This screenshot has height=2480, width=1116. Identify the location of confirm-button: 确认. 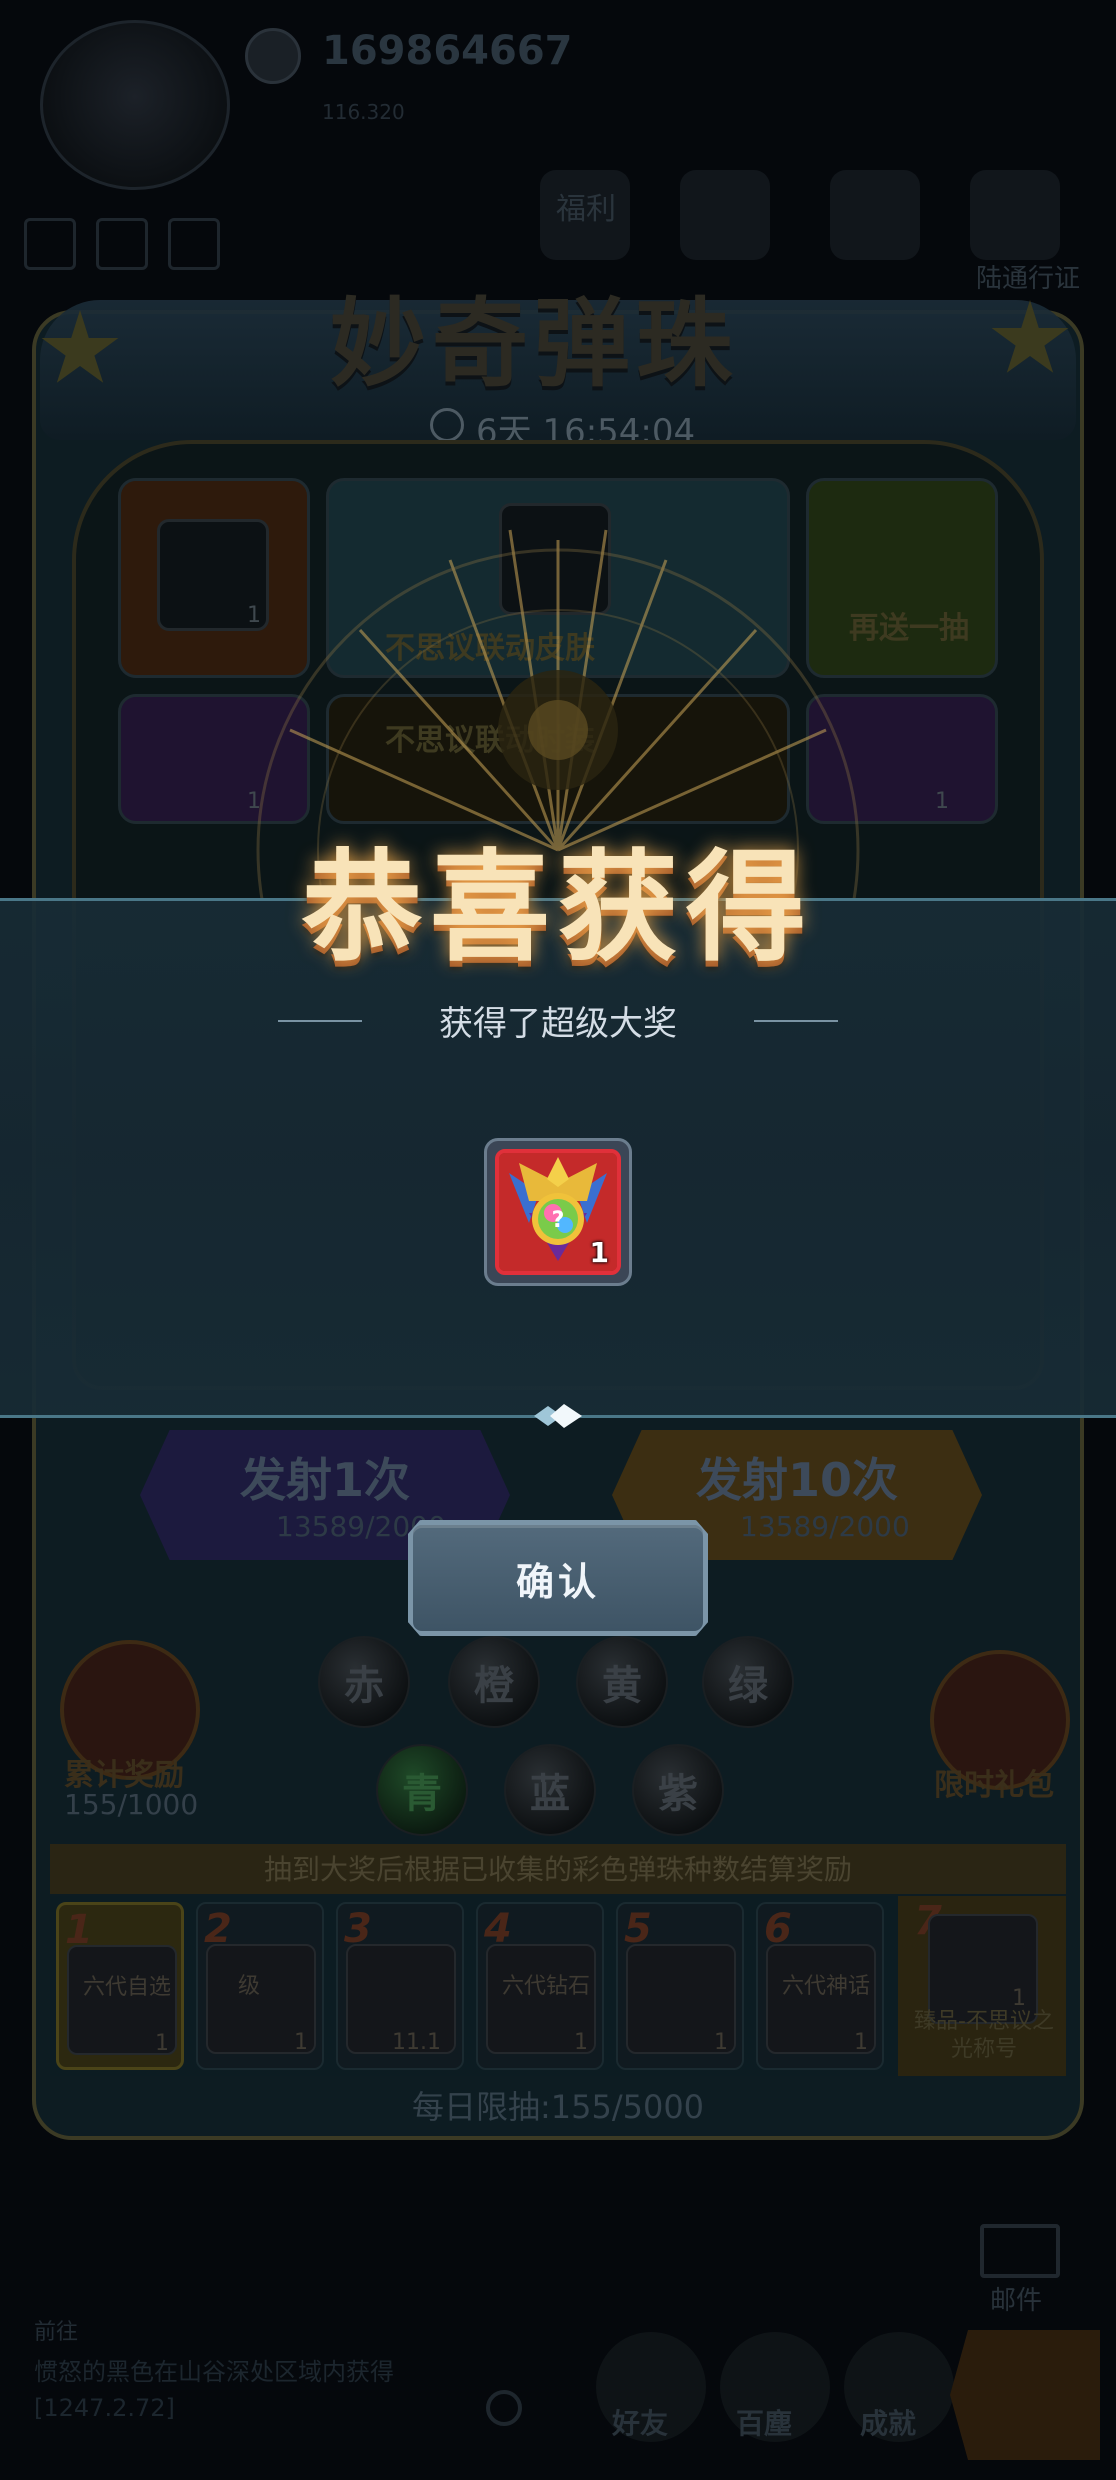
(558, 1578).